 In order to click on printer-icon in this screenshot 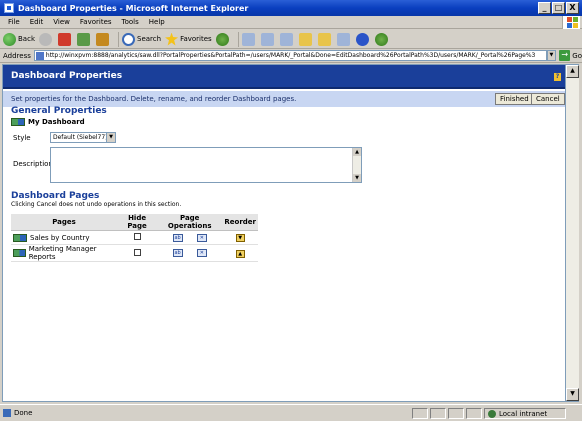, I will do `click(267, 39)`.